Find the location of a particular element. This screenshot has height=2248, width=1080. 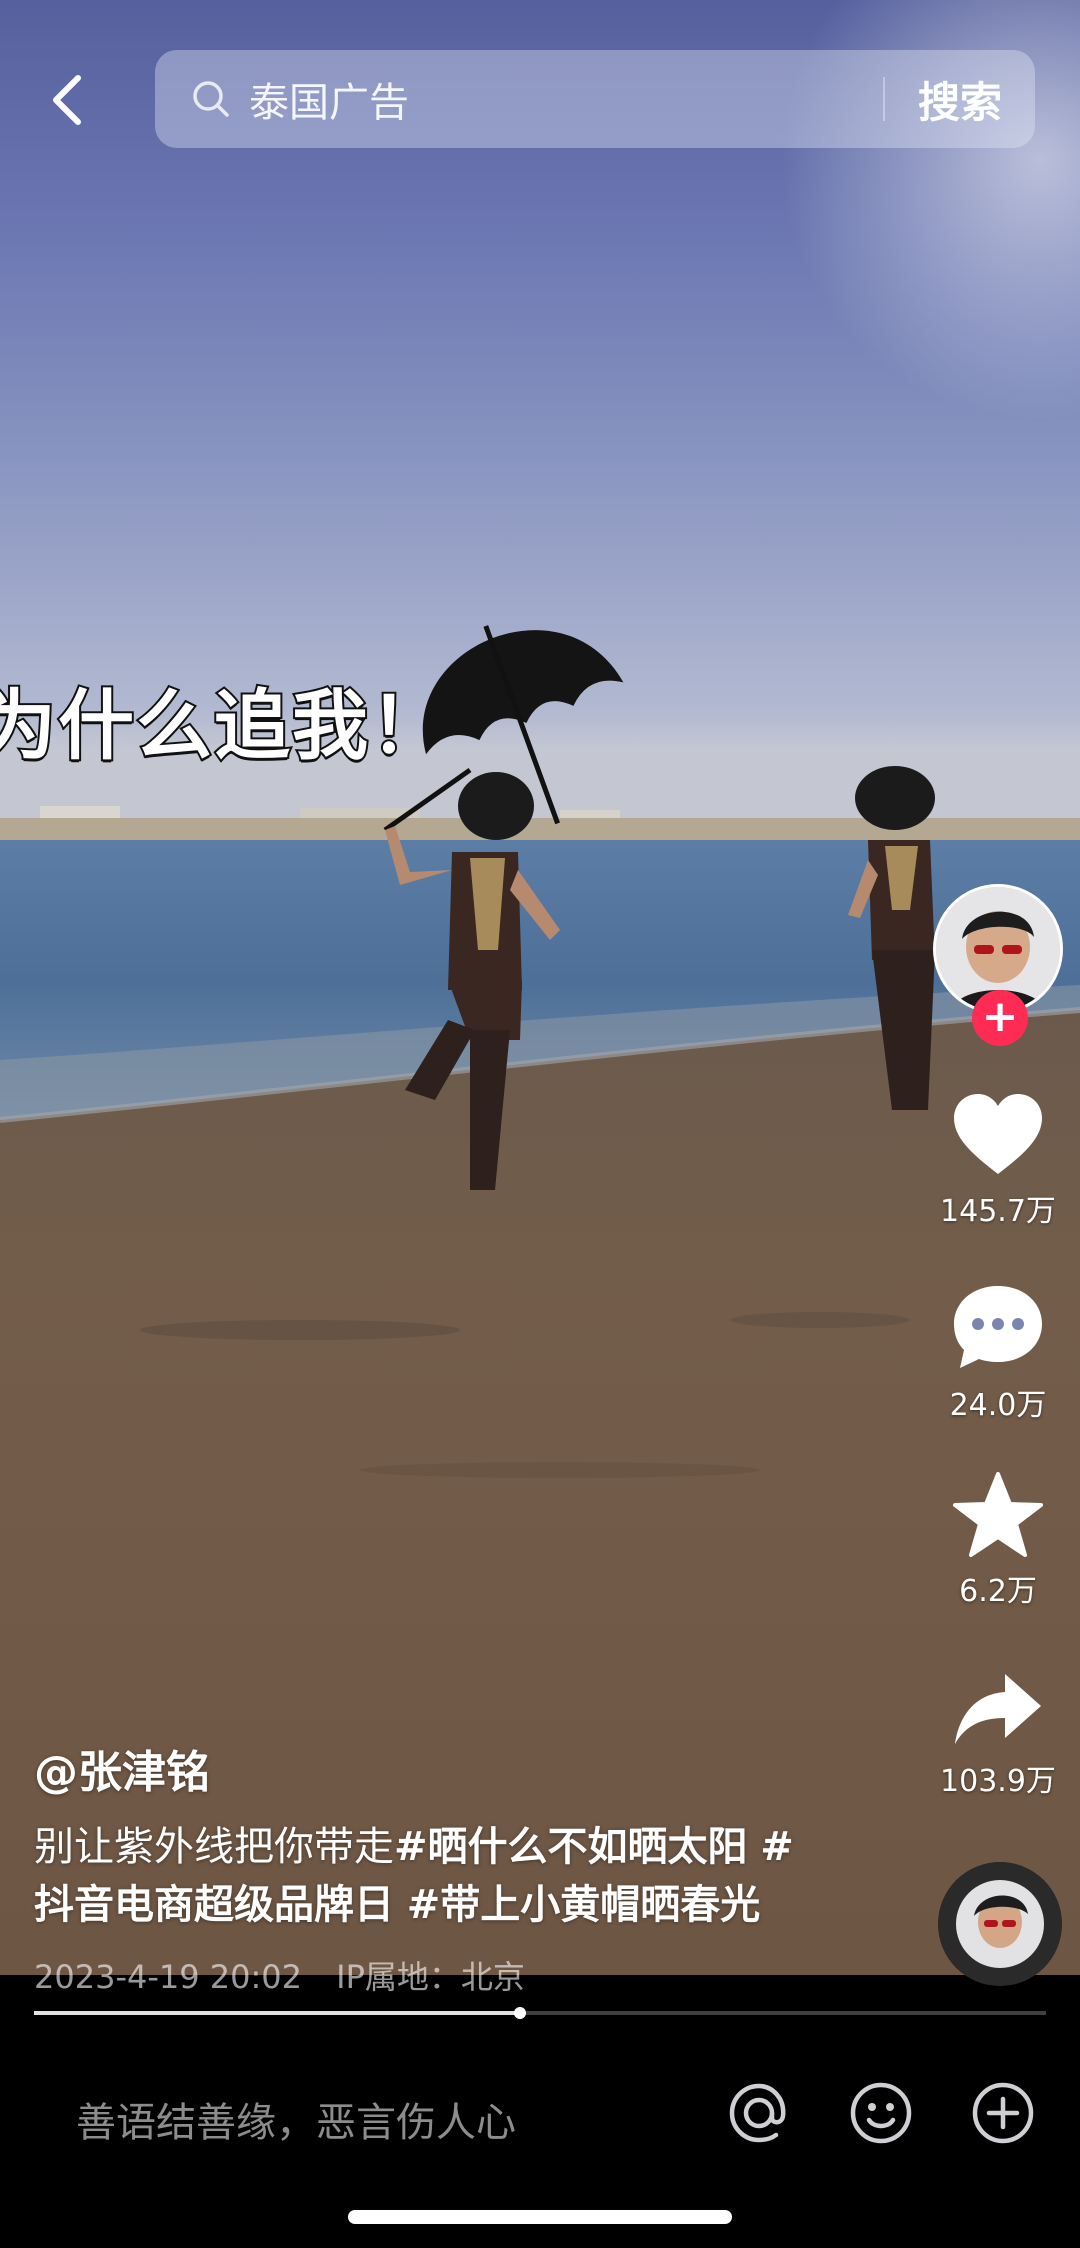

add-button is located at coordinates (1003, 2113).